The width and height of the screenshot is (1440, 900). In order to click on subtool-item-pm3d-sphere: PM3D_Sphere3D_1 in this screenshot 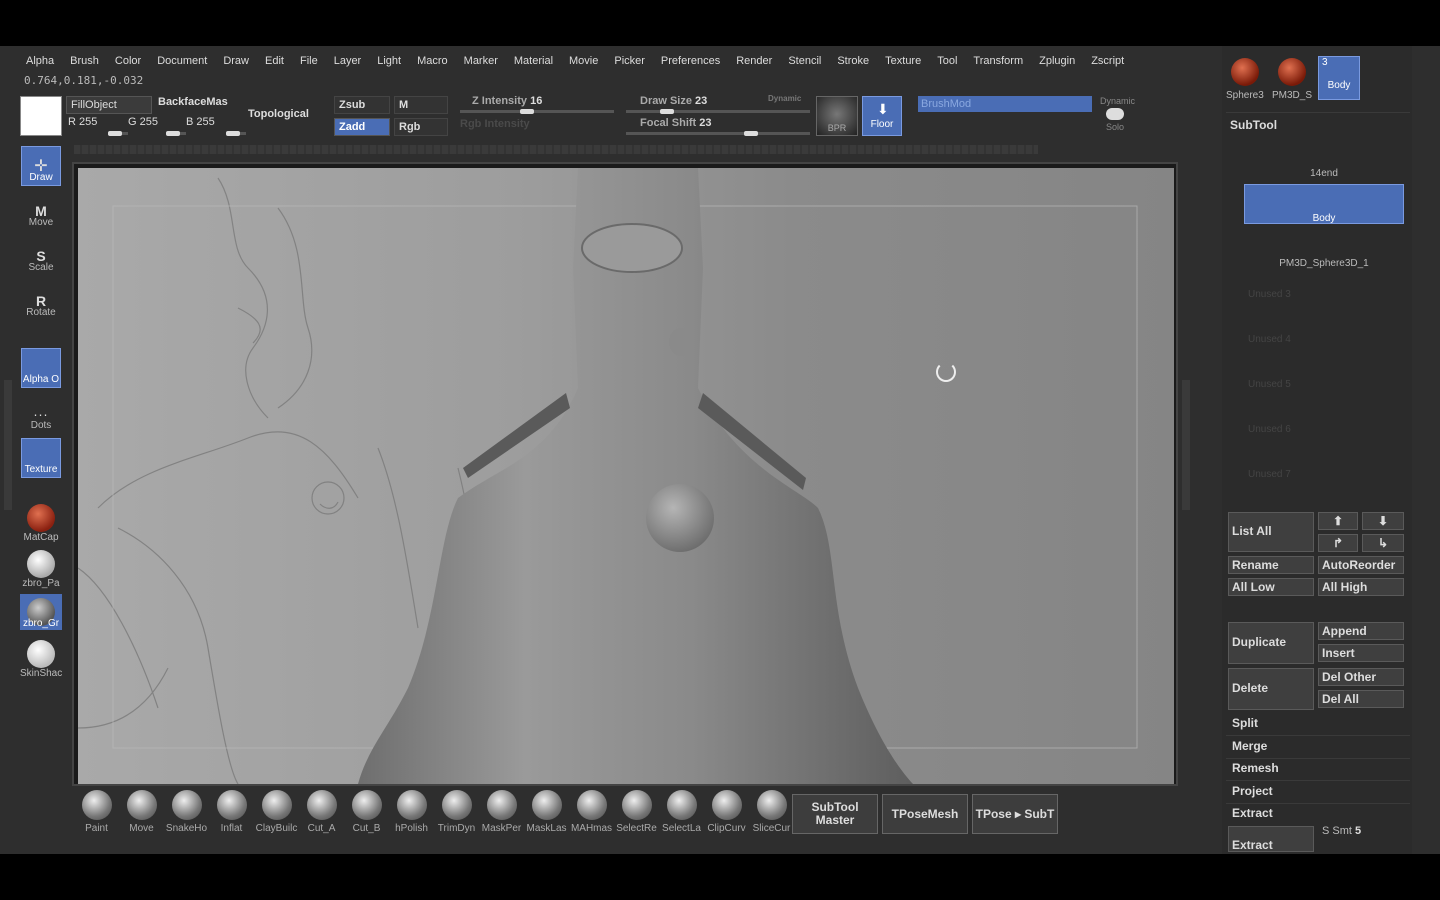, I will do `click(1324, 250)`.